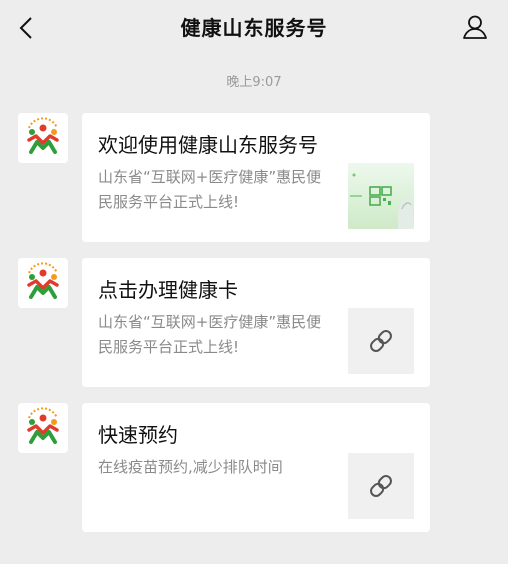 Image resolution: width=508 pixels, height=564 pixels. What do you see at coordinates (138, 435) in the screenshot?
I see `message-title: 快速预约` at bounding box center [138, 435].